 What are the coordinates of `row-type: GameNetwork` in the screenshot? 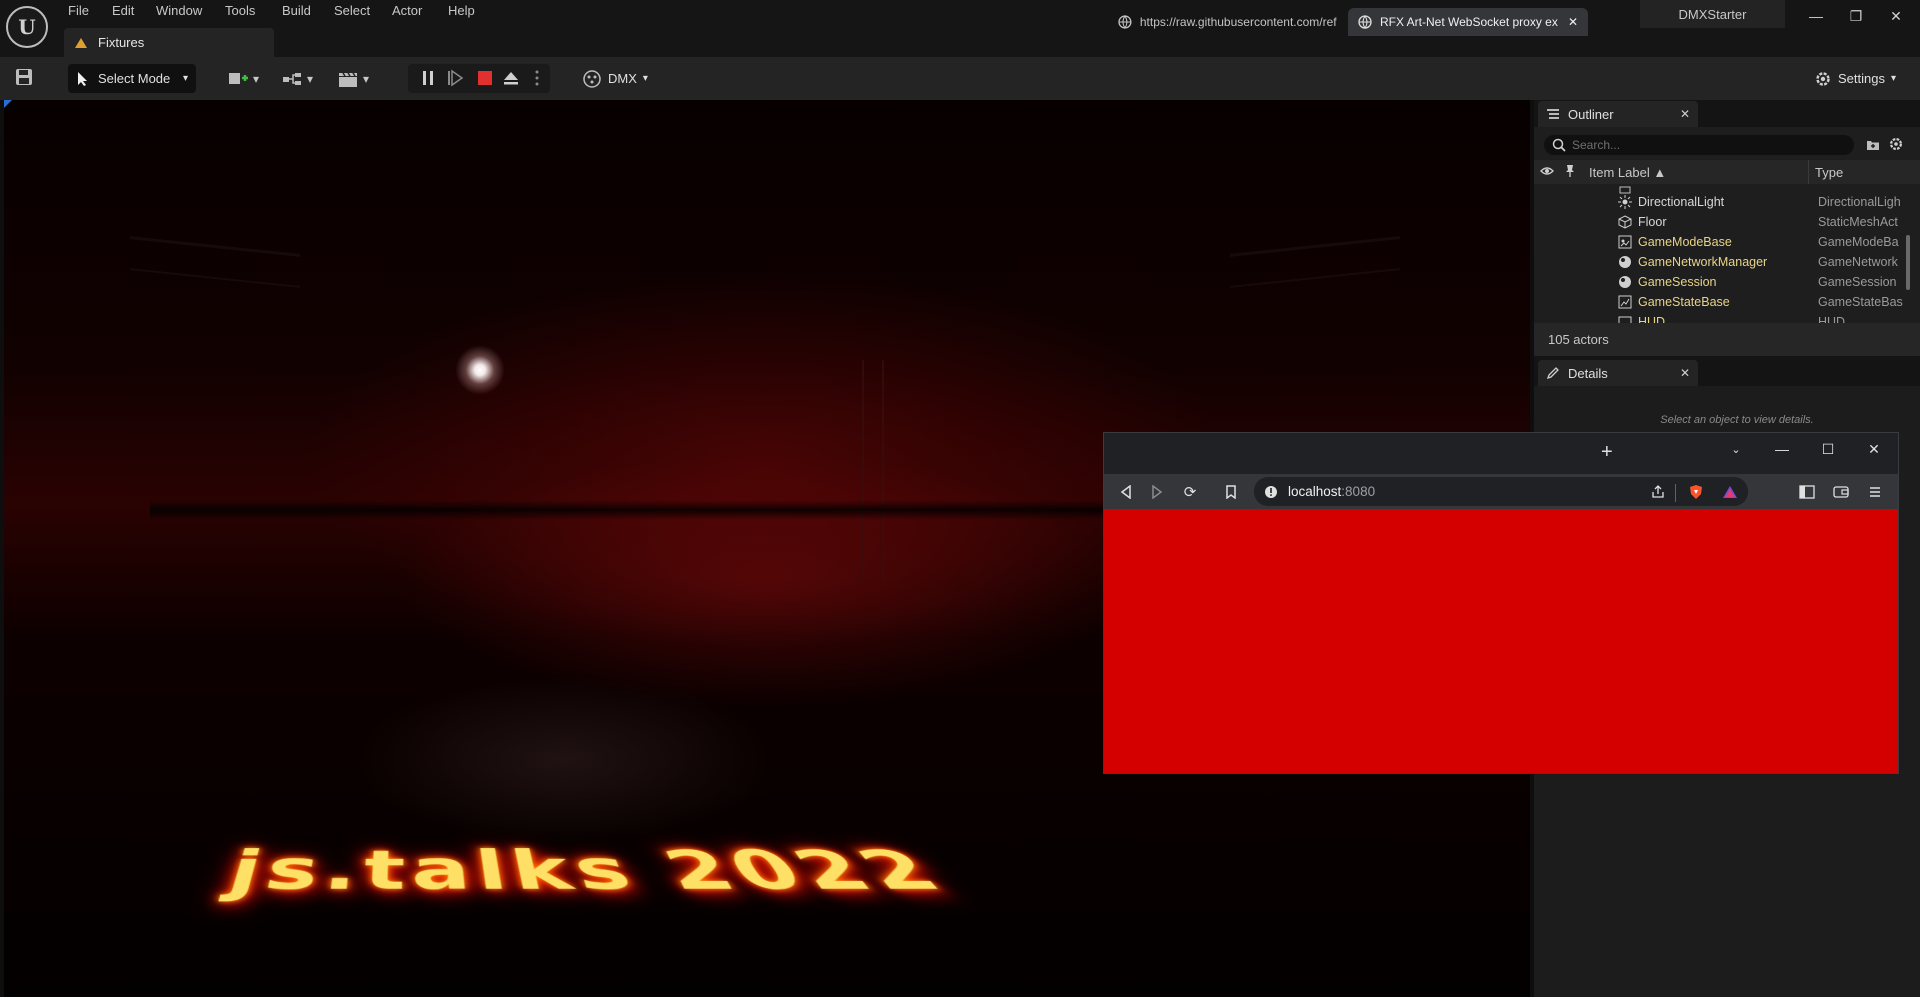 It's located at (1858, 262).